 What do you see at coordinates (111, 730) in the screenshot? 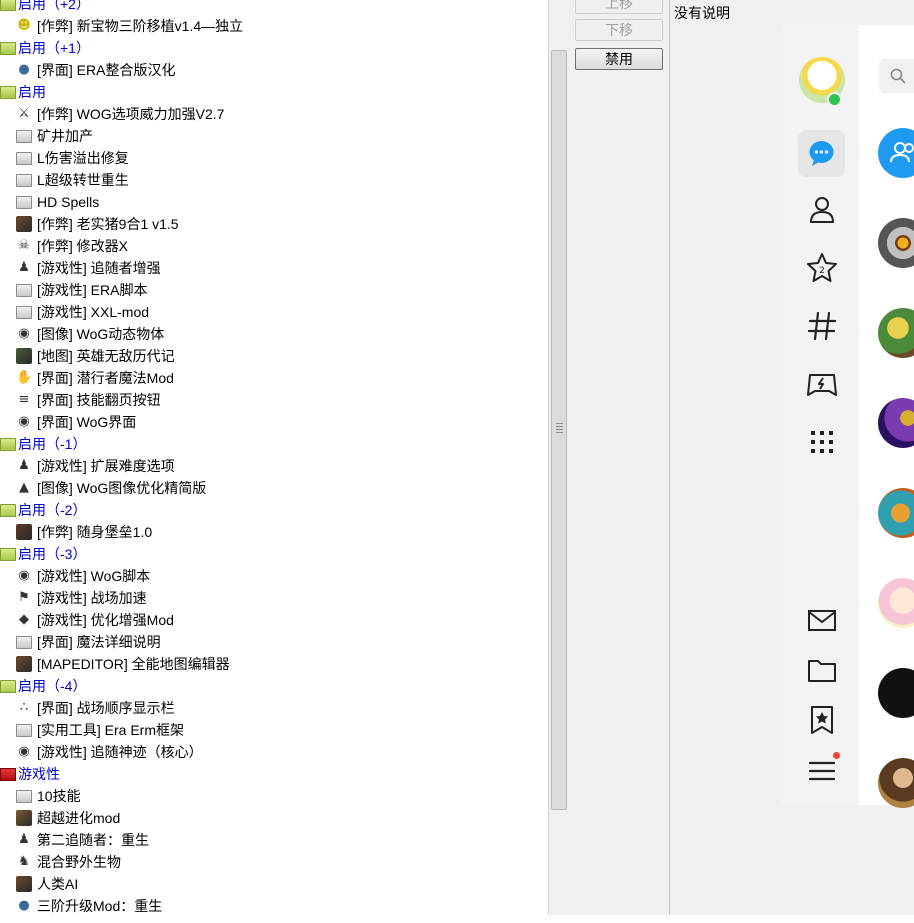
I see `tree-item-label: [实用工具] Era Erm框架` at bounding box center [111, 730].